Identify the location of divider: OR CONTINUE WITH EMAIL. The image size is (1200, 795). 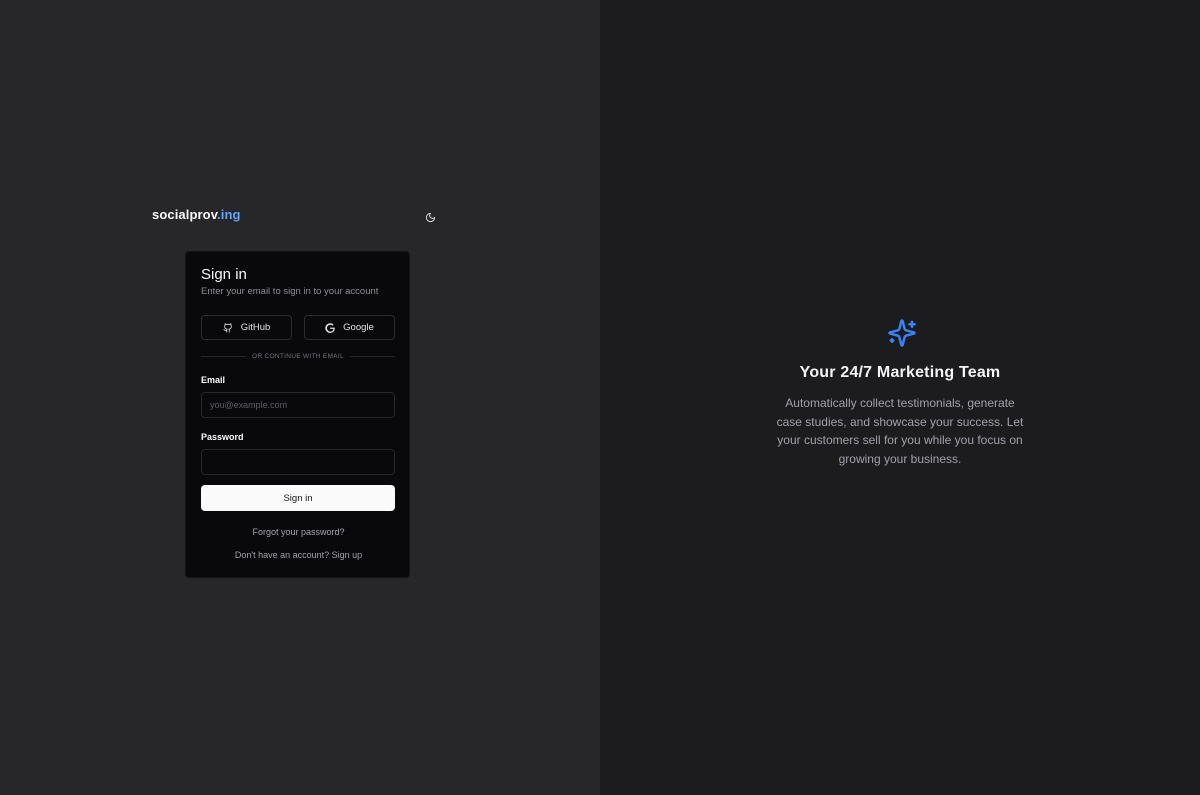
(298, 356).